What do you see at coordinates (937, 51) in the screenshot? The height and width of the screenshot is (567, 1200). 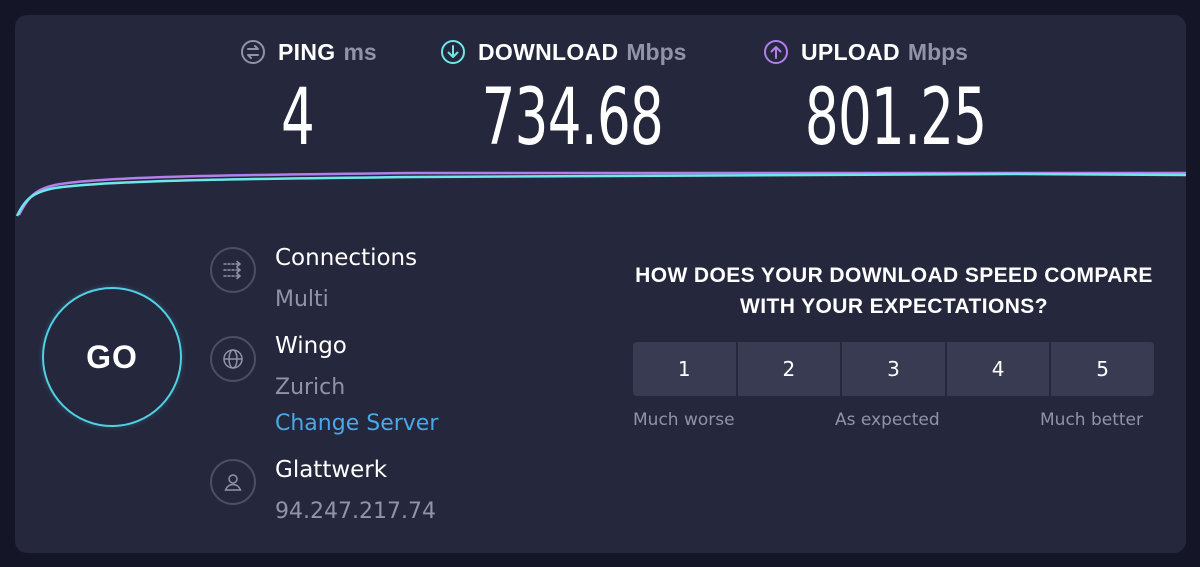 I see `upload-unit: Mbps` at bounding box center [937, 51].